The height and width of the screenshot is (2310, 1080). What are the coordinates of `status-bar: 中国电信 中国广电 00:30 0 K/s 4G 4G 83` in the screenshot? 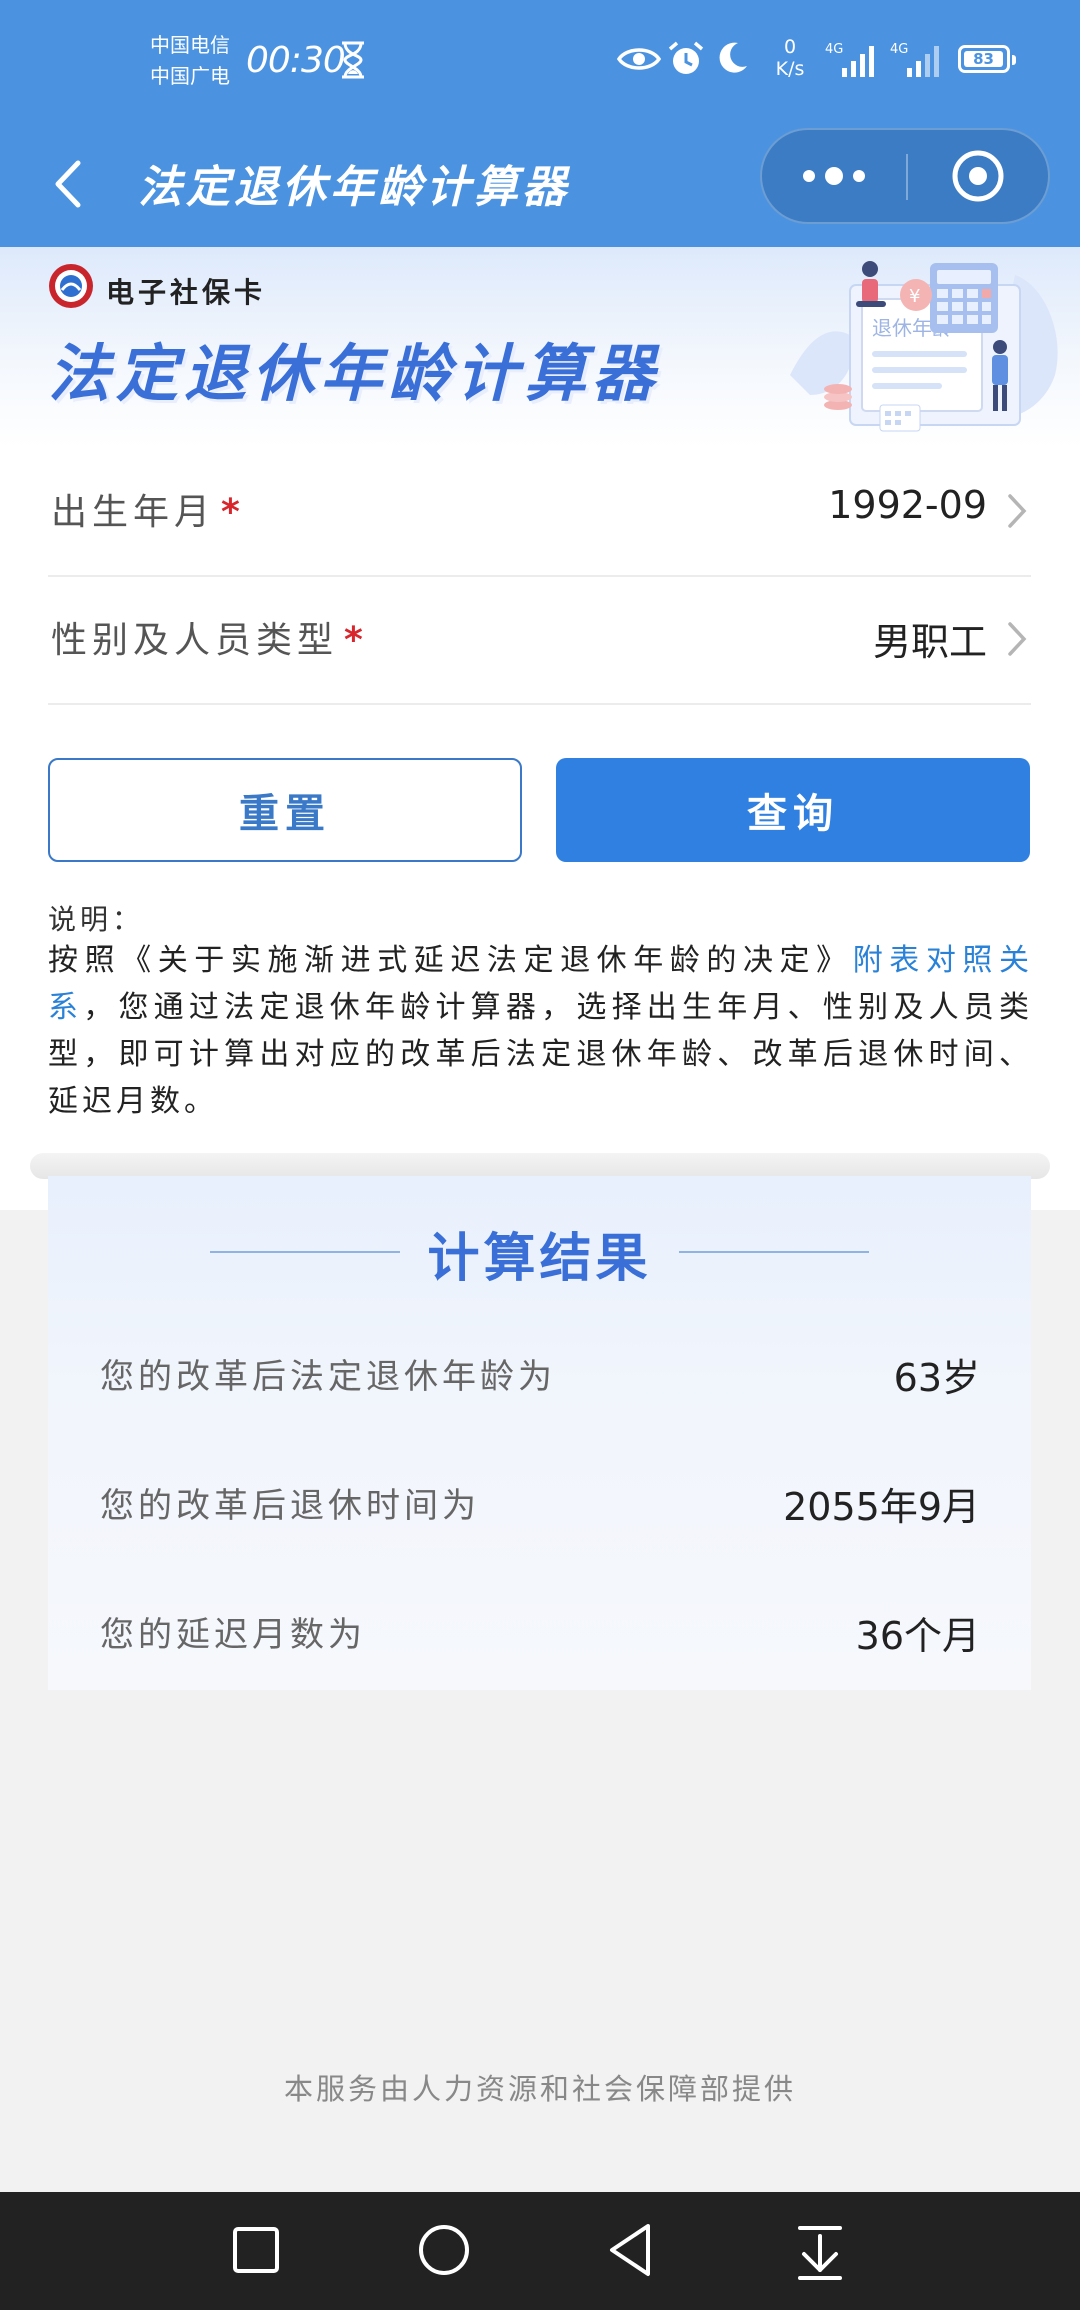 It's located at (540, 62).